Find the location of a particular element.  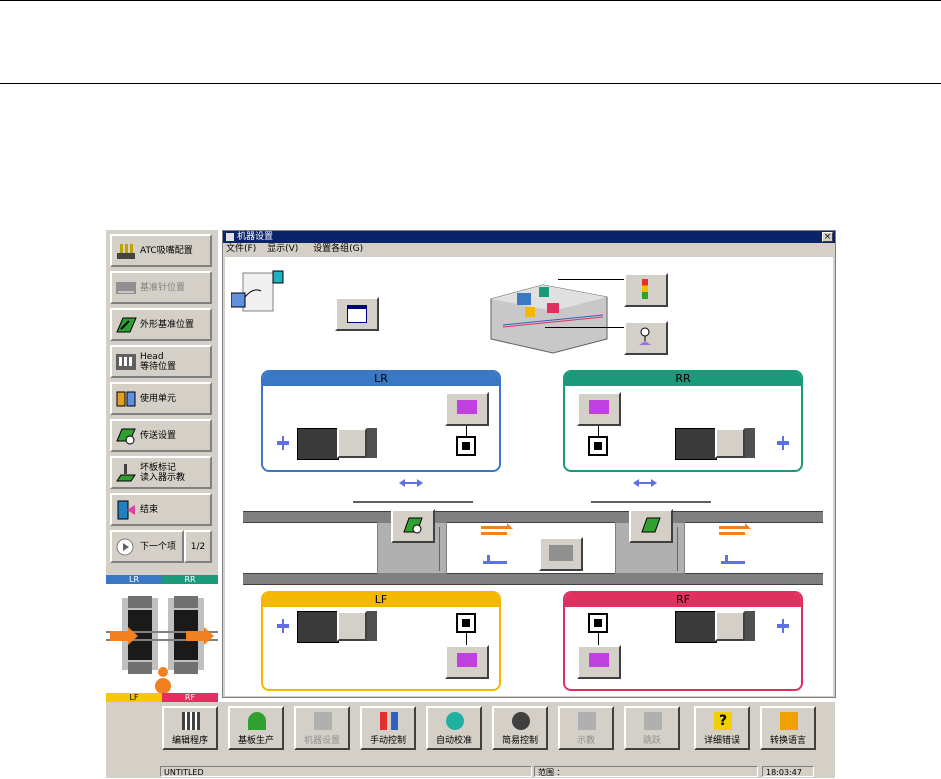

window-close-button: × is located at coordinates (827, 237).